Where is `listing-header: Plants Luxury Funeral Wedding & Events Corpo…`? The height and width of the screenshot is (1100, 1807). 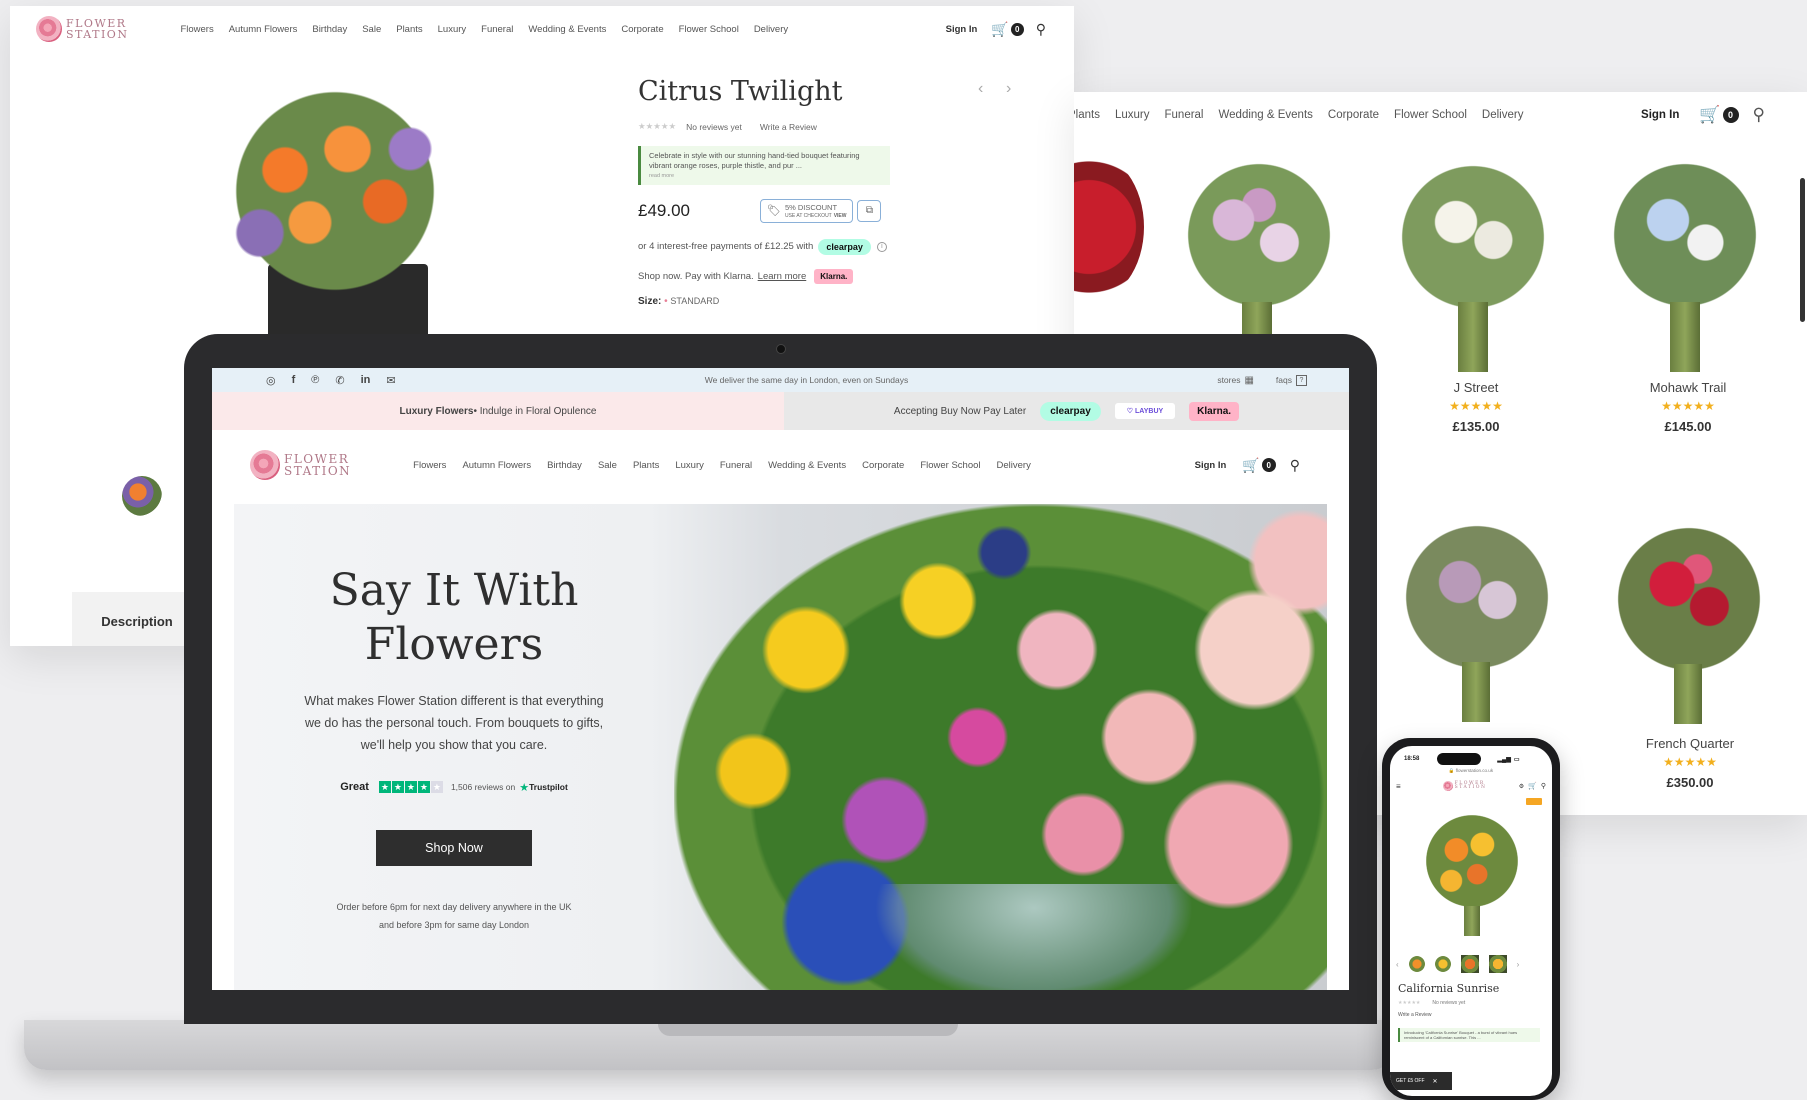
listing-header: Plants Luxury Funeral Wedding & Events Corpo… is located at coordinates (1440, 115).